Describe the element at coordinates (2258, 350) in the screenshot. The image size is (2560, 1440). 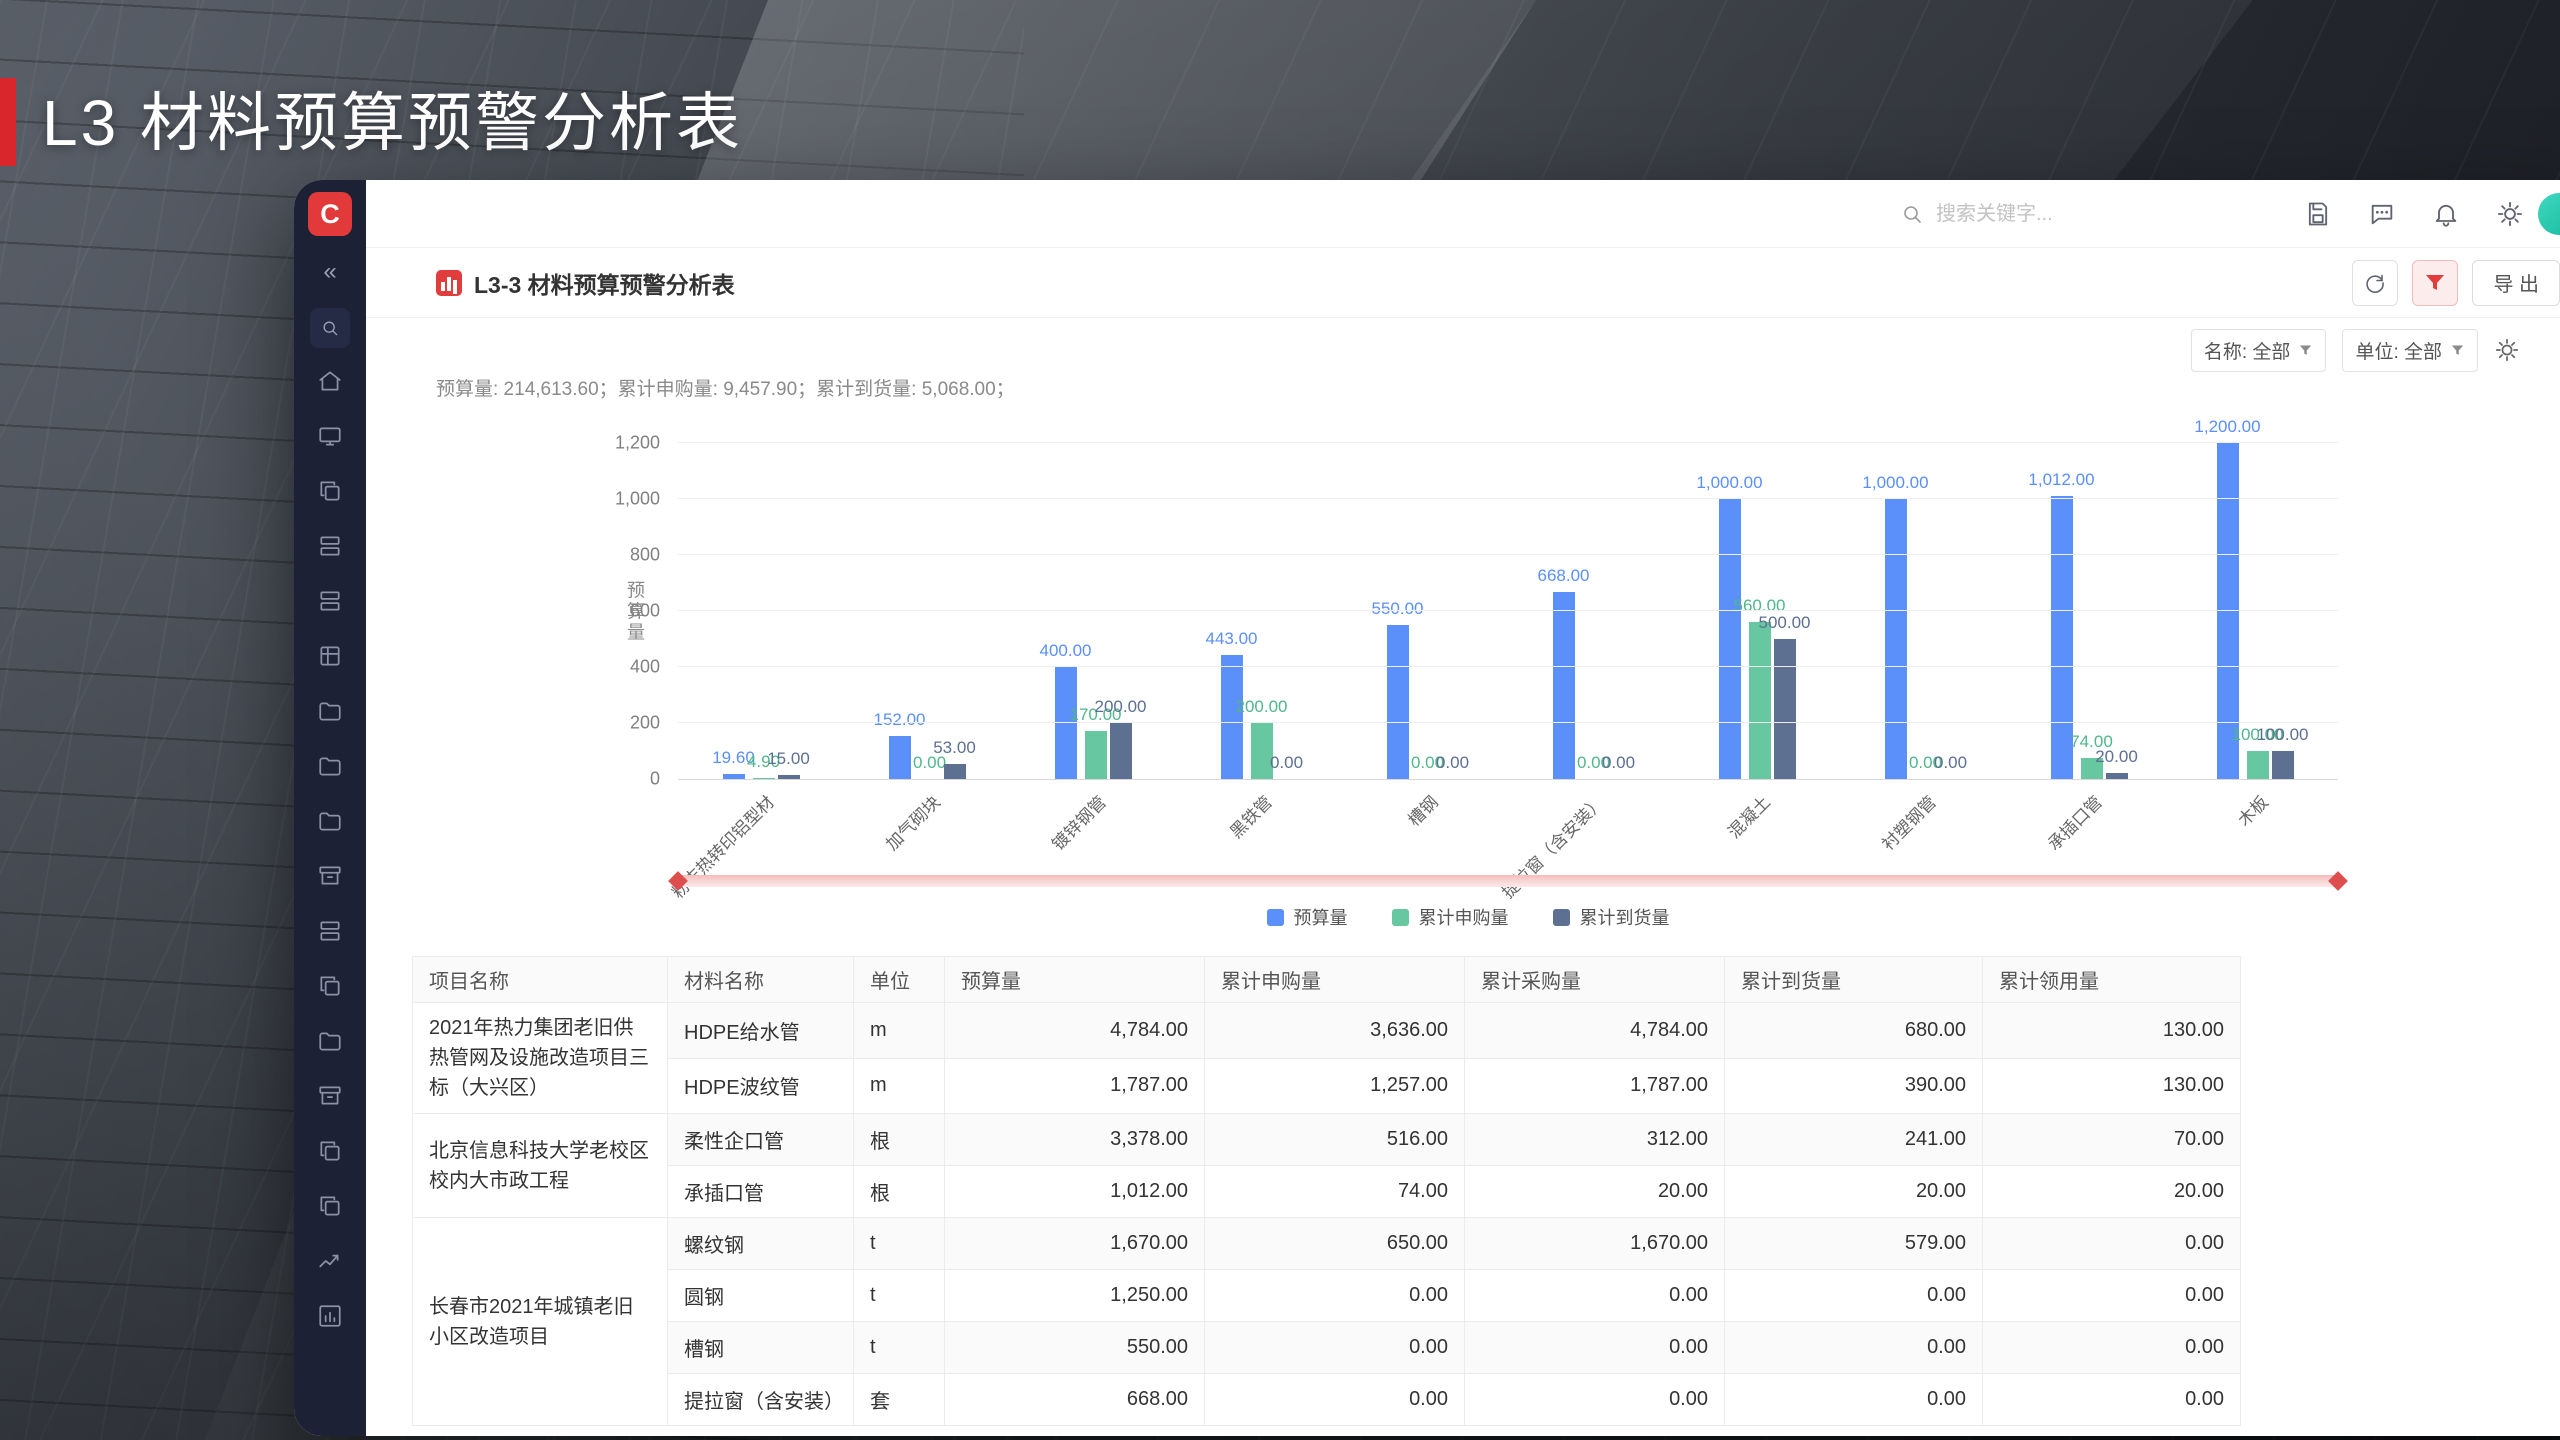
I see `name-filter-dropdown: 名称: 全部` at that location.